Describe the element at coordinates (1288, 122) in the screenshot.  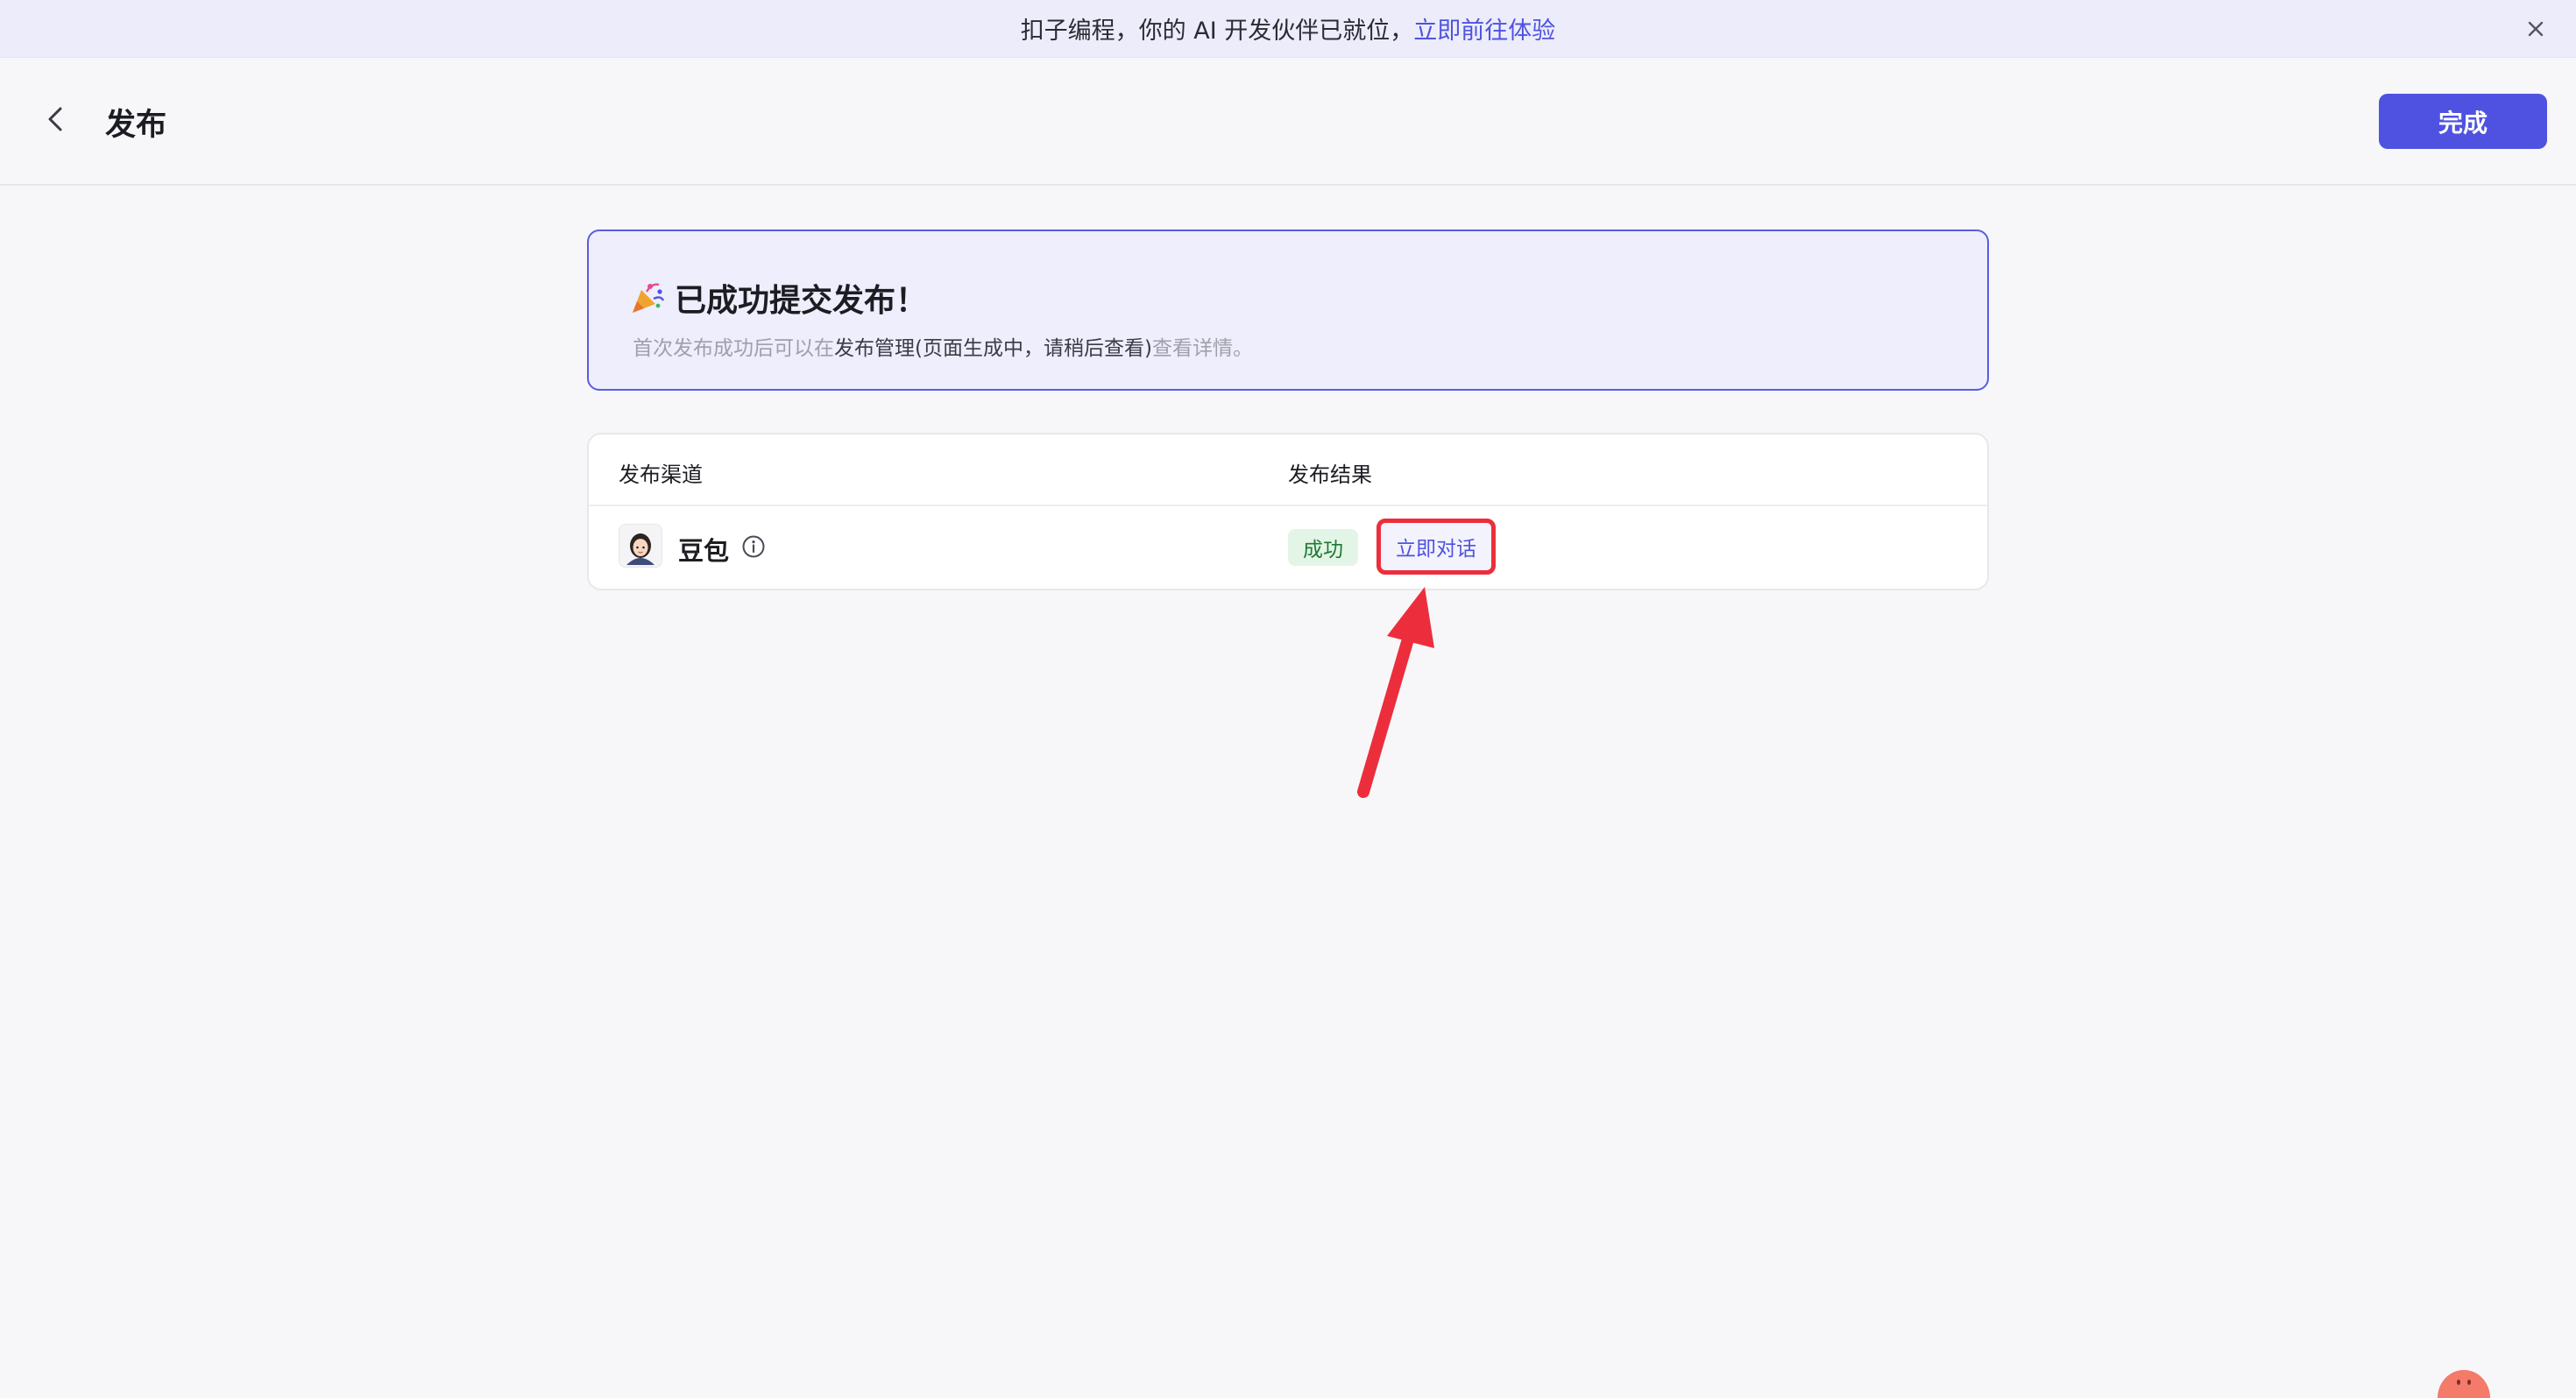
I see `page-header: 发布 完成` at that location.